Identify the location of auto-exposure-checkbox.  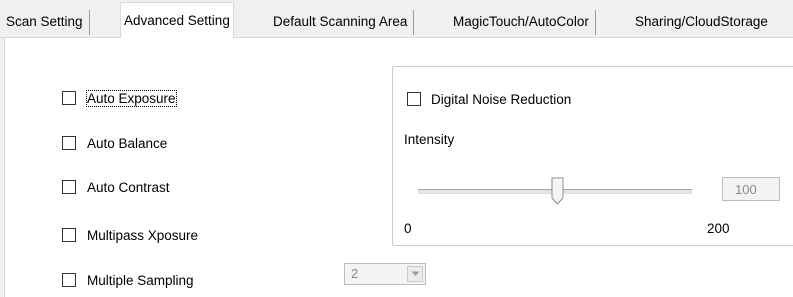
(69, 98).